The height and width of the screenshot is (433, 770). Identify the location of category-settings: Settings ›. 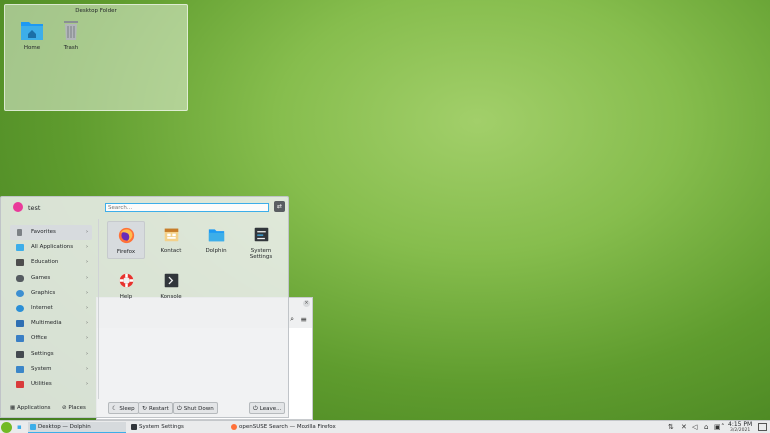
(51, 354).